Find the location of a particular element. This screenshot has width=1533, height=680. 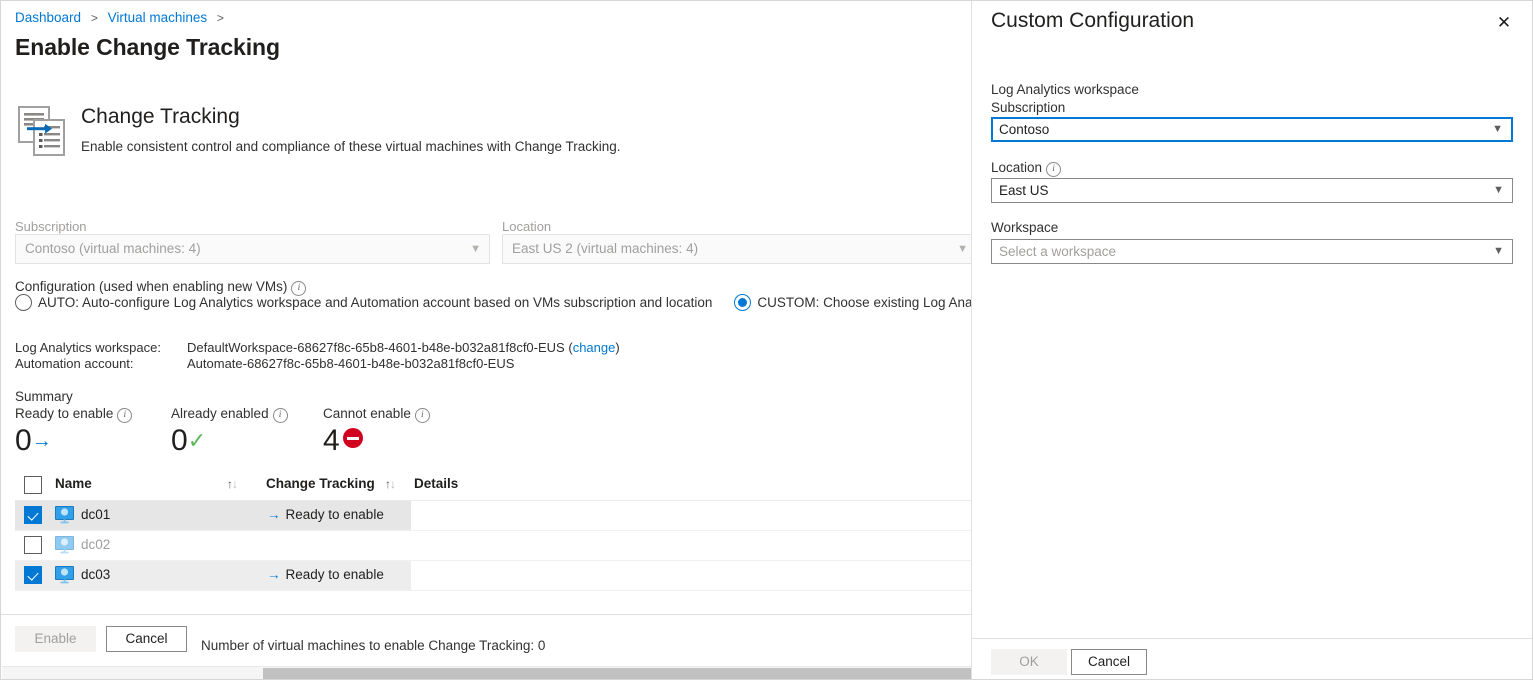

summary-value-ready: 0→ is located at coordinates (33, 441).